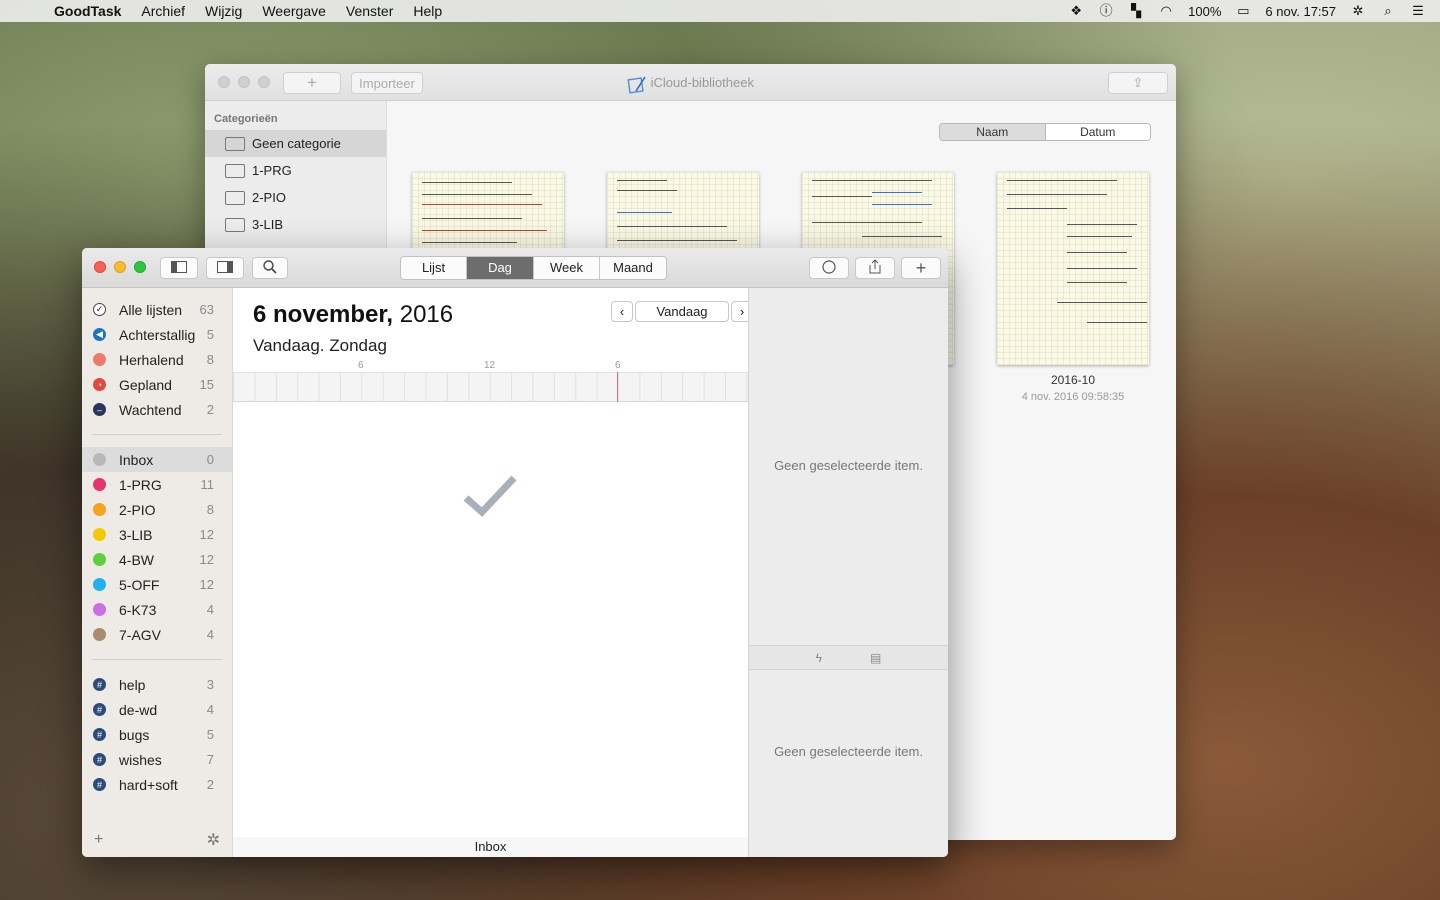 The height and width of the screenshot is (900, 1440). Describe the element at coordinates (157, 334) in the screenshot. I see `sidebar-item: ◀ Achterstallig 5` at that location.